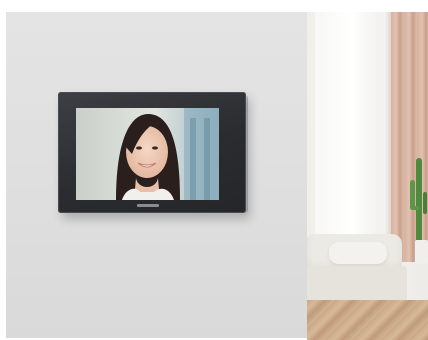 Image resolution: width=428 pixels, height=340 pixels. I want to click on brand-logo, so click(148, 205).